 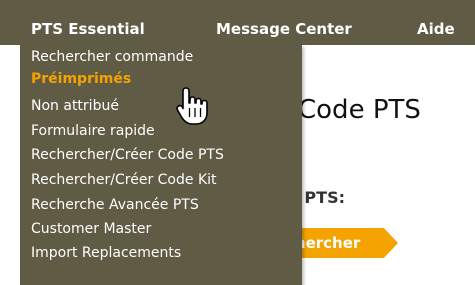 What do you see at coordinates (359, 110) in the screenshot?
I see `page-title: Code PTS` at bounding box center [359, 110].